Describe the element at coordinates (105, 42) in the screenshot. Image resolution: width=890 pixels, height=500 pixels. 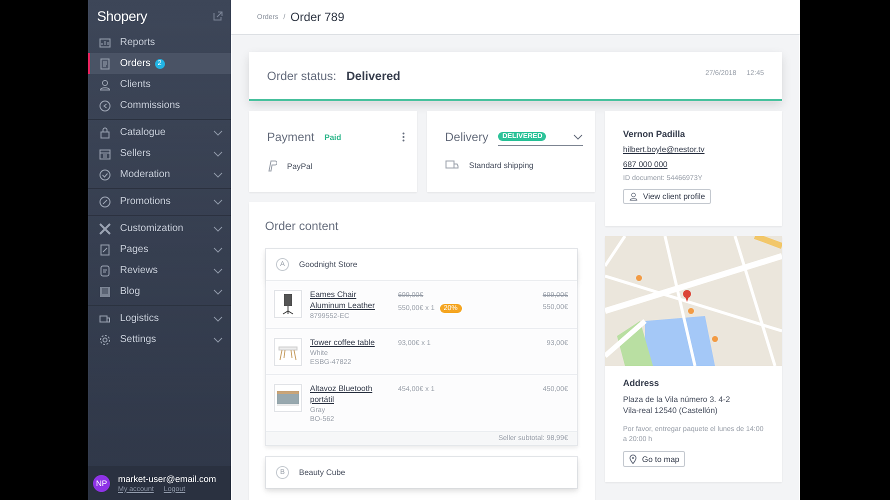
I see `chart-icon` at that location.